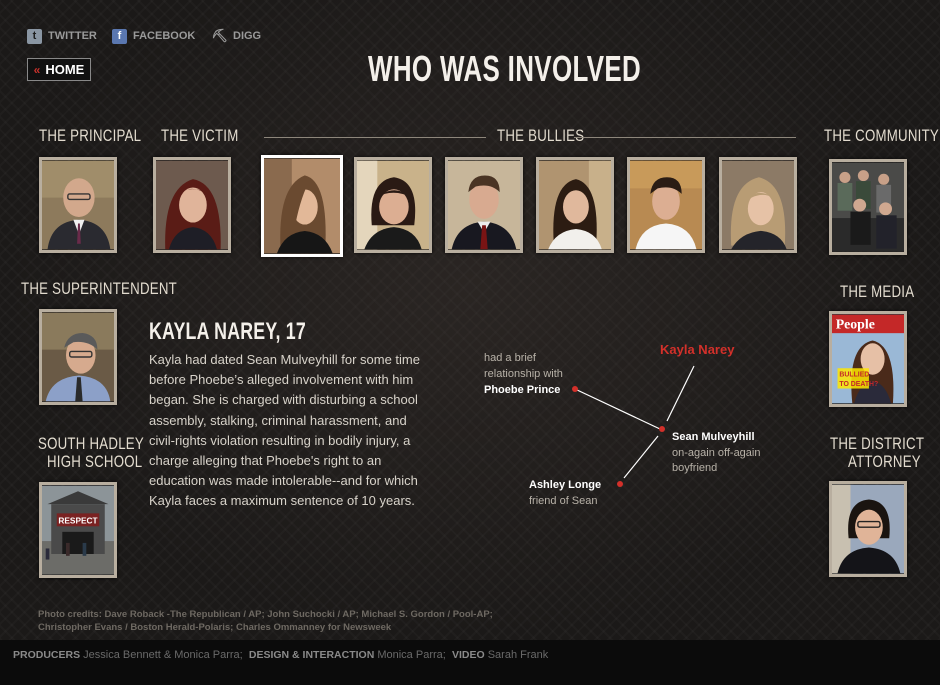 Image resolution: width=940 pixels, height=685 pixels. I want to click on magazine-masthead: People, so click(855, 324).